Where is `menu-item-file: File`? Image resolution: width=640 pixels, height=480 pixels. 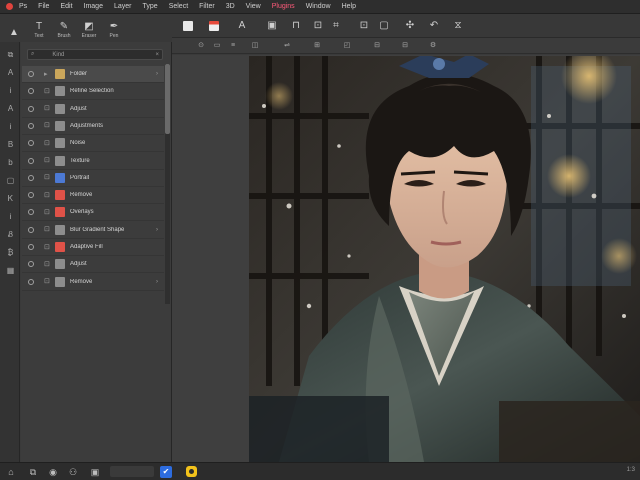 menu-item-file: File is located at coordinates (43, 6).